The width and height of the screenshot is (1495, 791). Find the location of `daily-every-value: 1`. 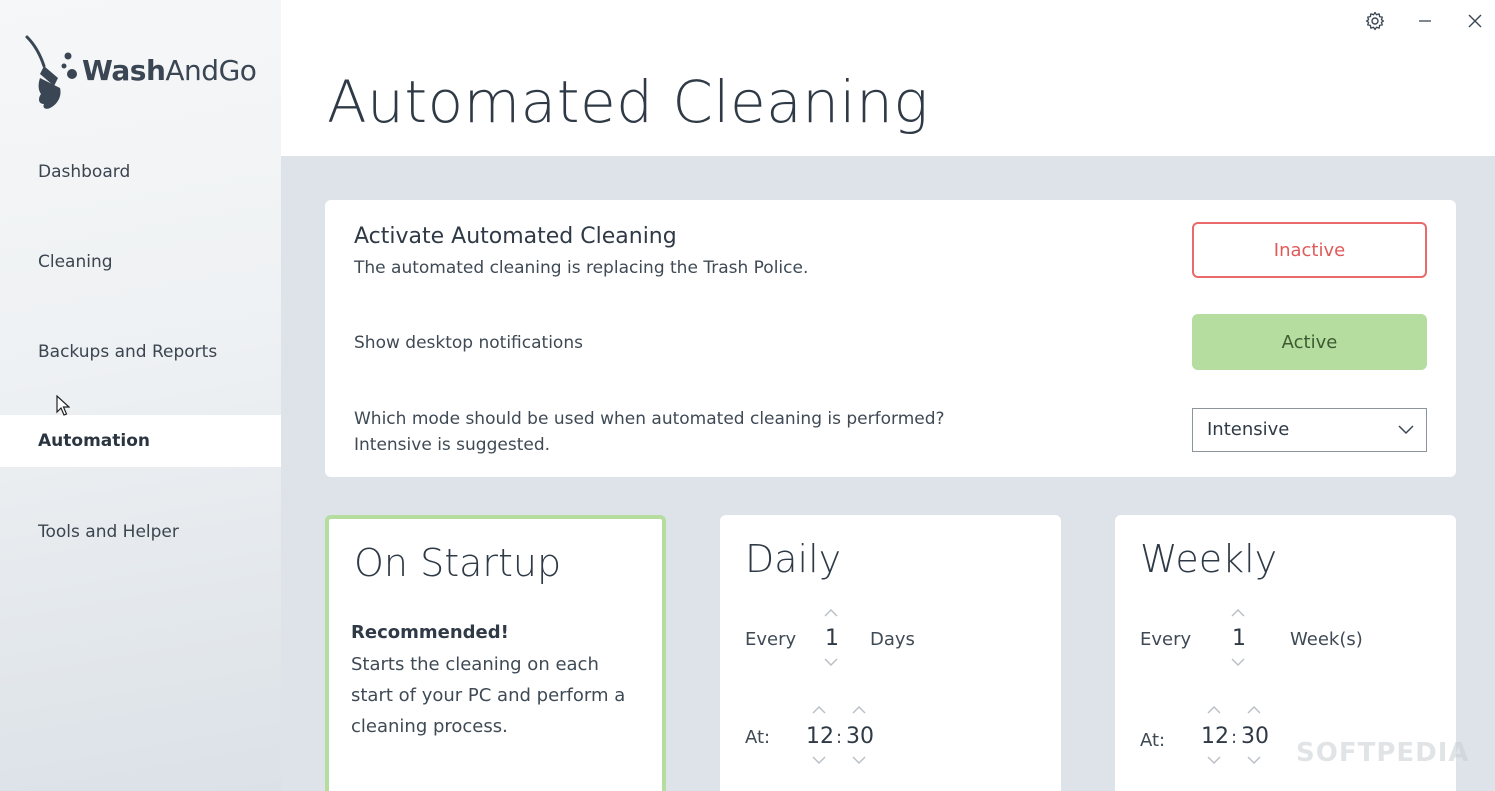

daily-every-value: 1 is located at coordinates (832, 638).